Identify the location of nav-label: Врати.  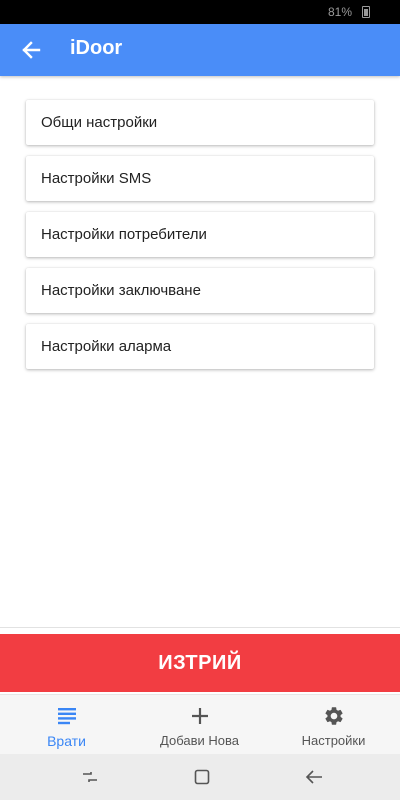
(66, 741).